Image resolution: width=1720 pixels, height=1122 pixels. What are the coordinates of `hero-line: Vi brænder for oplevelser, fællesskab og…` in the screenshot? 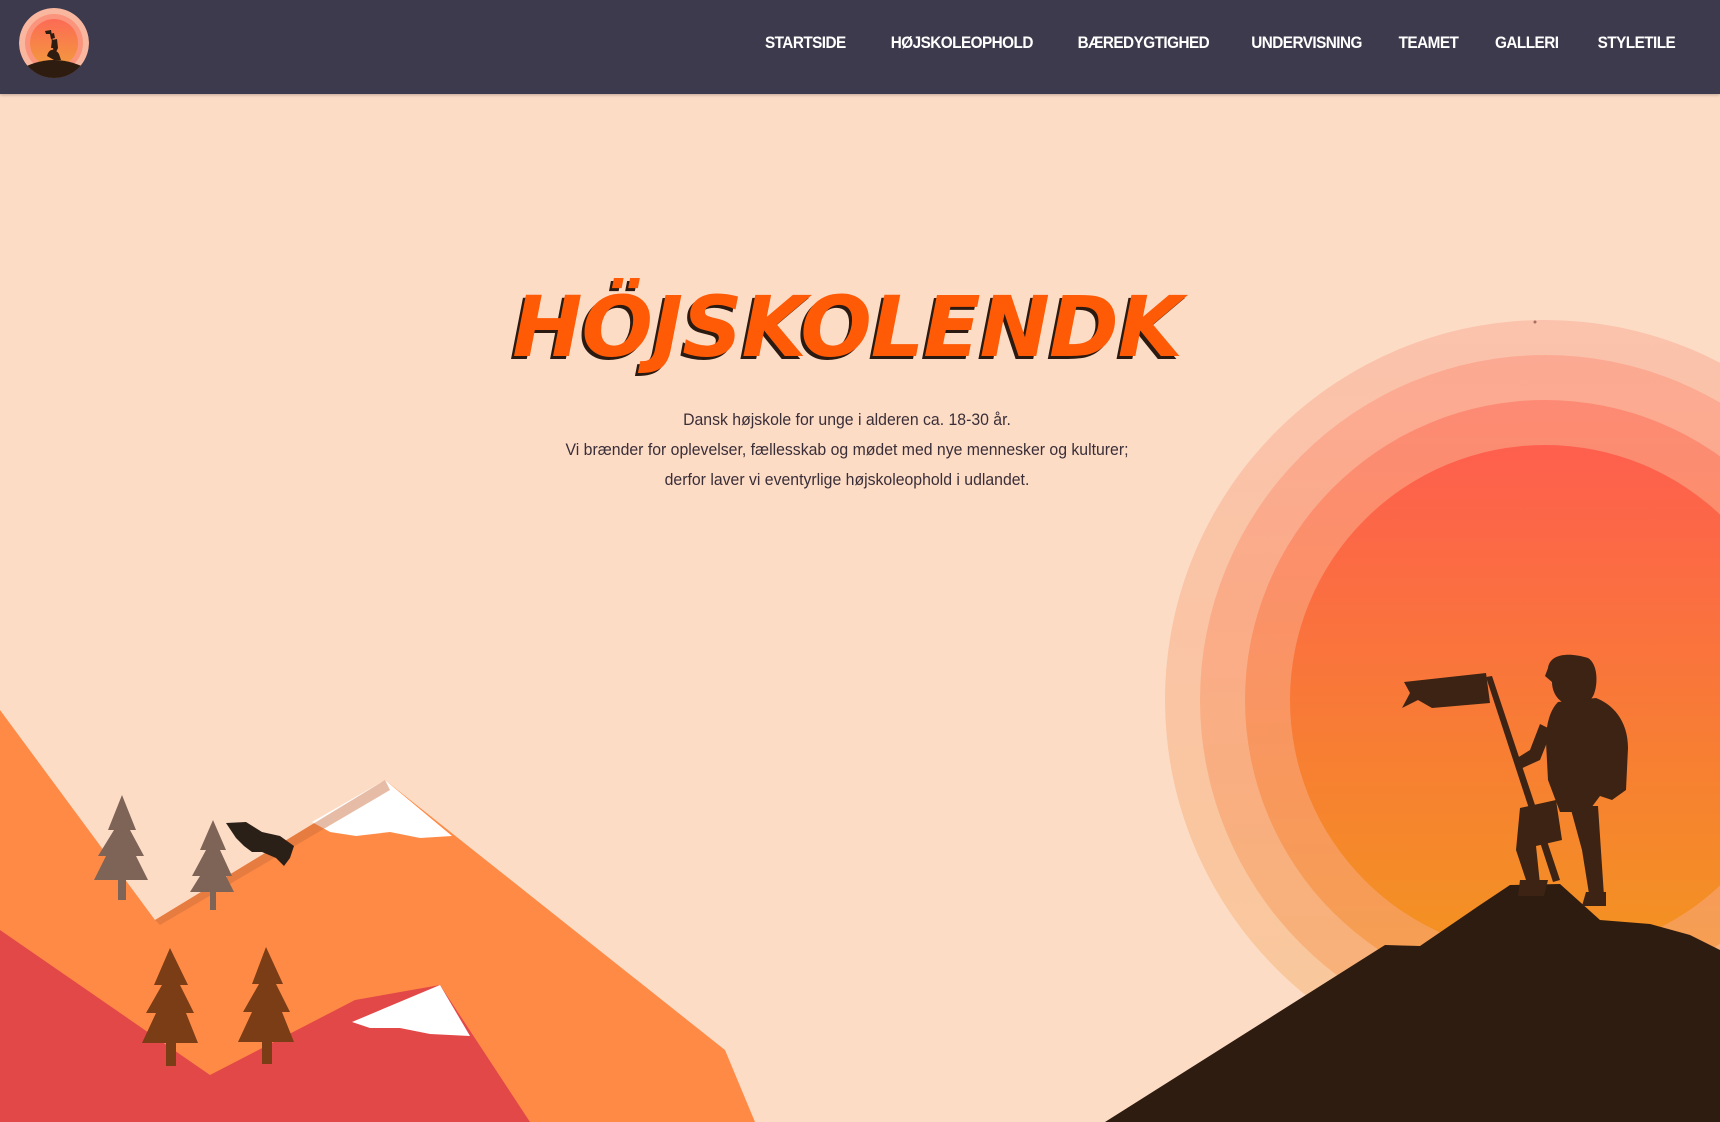 It's located at (847, 449).